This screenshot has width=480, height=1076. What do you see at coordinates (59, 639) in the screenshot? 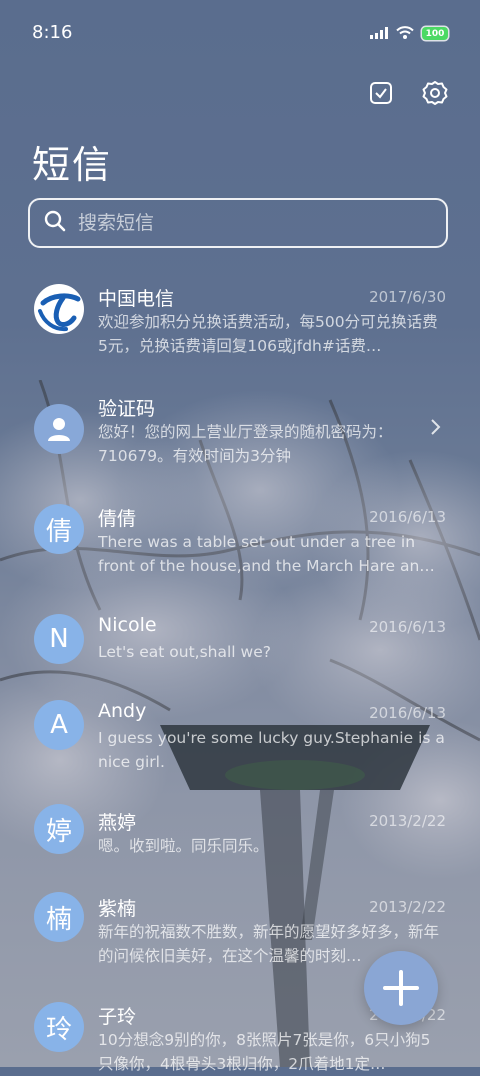
I see `avatar: N` at bounding box center [59, 639].